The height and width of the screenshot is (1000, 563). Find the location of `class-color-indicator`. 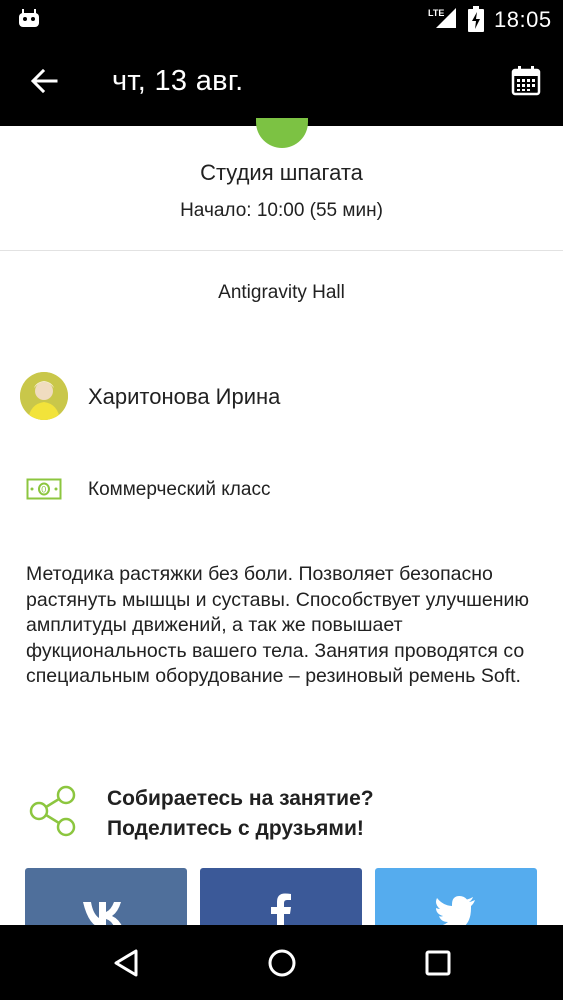

class-color-indicator is located at coordinates (282, 133).